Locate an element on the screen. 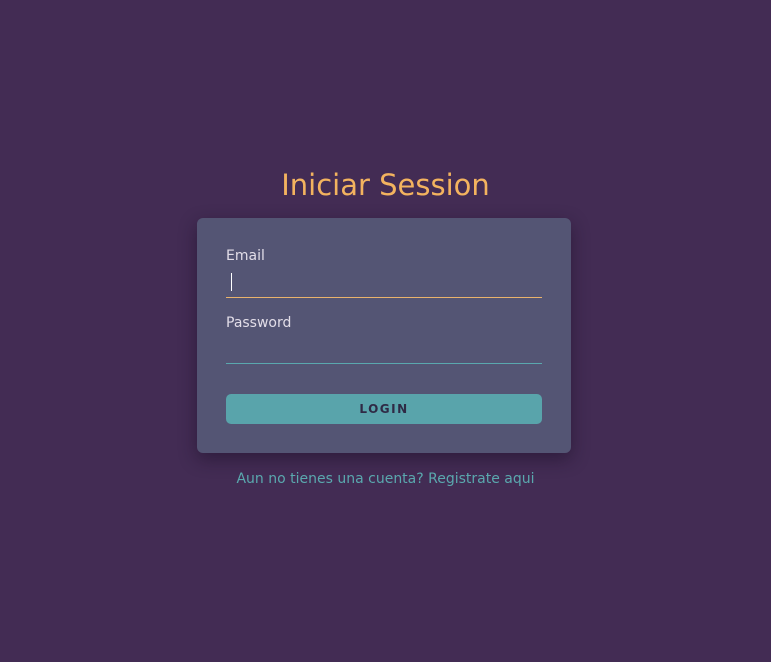  text-cursor is located at coordinates (231, 282).